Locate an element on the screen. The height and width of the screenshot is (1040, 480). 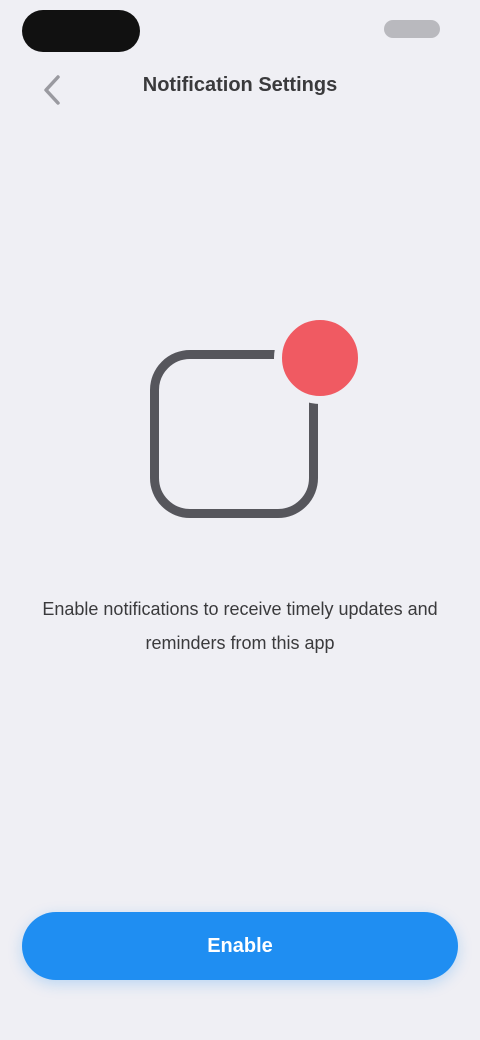
back-button is located at coordinates (54, 90).